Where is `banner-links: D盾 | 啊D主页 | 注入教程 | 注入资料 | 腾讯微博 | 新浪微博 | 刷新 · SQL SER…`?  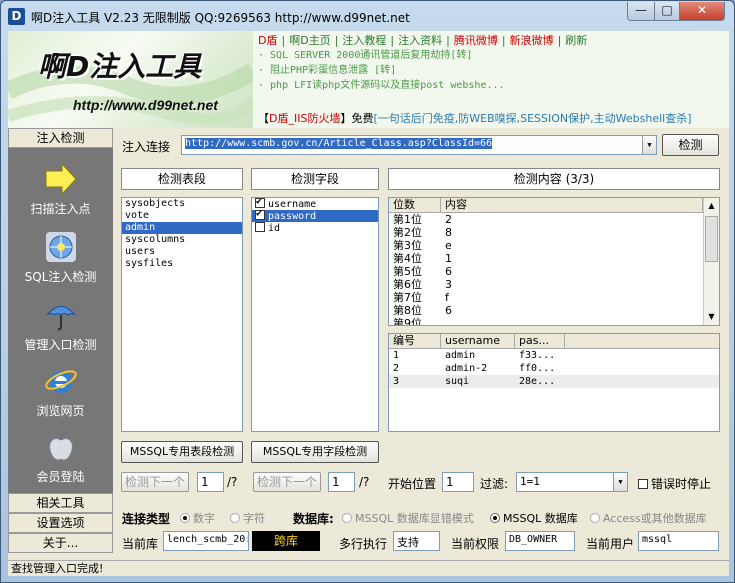
banner-links: D盾 | 啊D主页 | 注入教程 | 注入资料 | 腾讯微博 | 新浪微博 | 刷新 · SQL SER… is located at coordinates (493, 63).